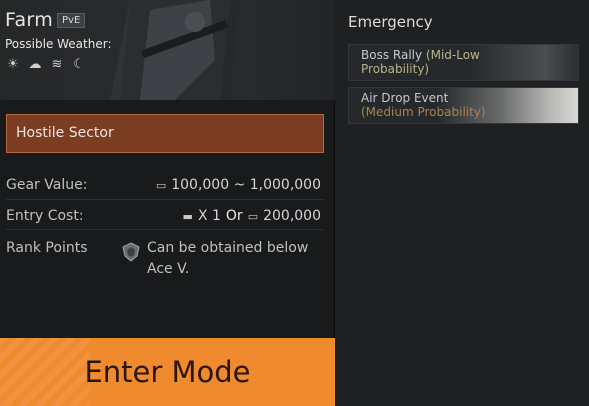  What do you see at coordinates (46, 64) in the screenshot?
I see `weather-icon-list: ☀ ☁ ≋ ☾` at bounding box center [46, 64].